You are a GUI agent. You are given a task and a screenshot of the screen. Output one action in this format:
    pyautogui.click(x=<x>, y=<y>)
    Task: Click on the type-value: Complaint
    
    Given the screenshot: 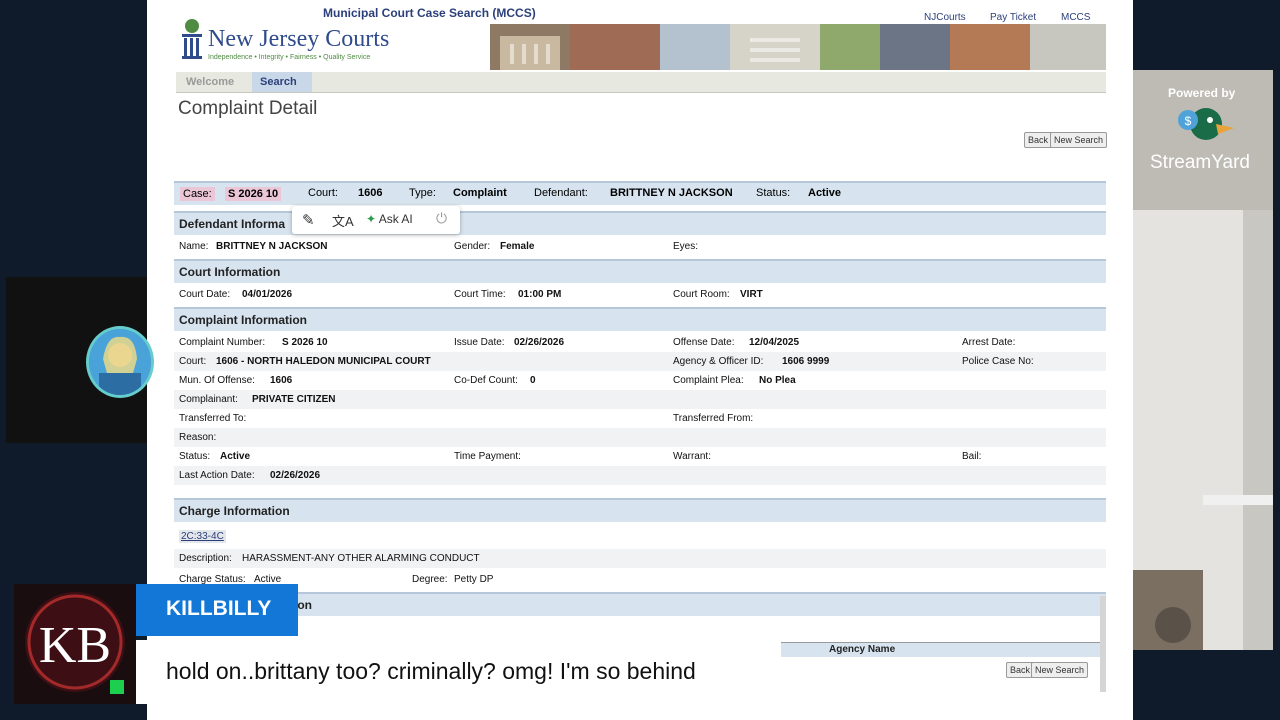 What is the action you would take?
    pyautogui.click(x=480, y=193)
    